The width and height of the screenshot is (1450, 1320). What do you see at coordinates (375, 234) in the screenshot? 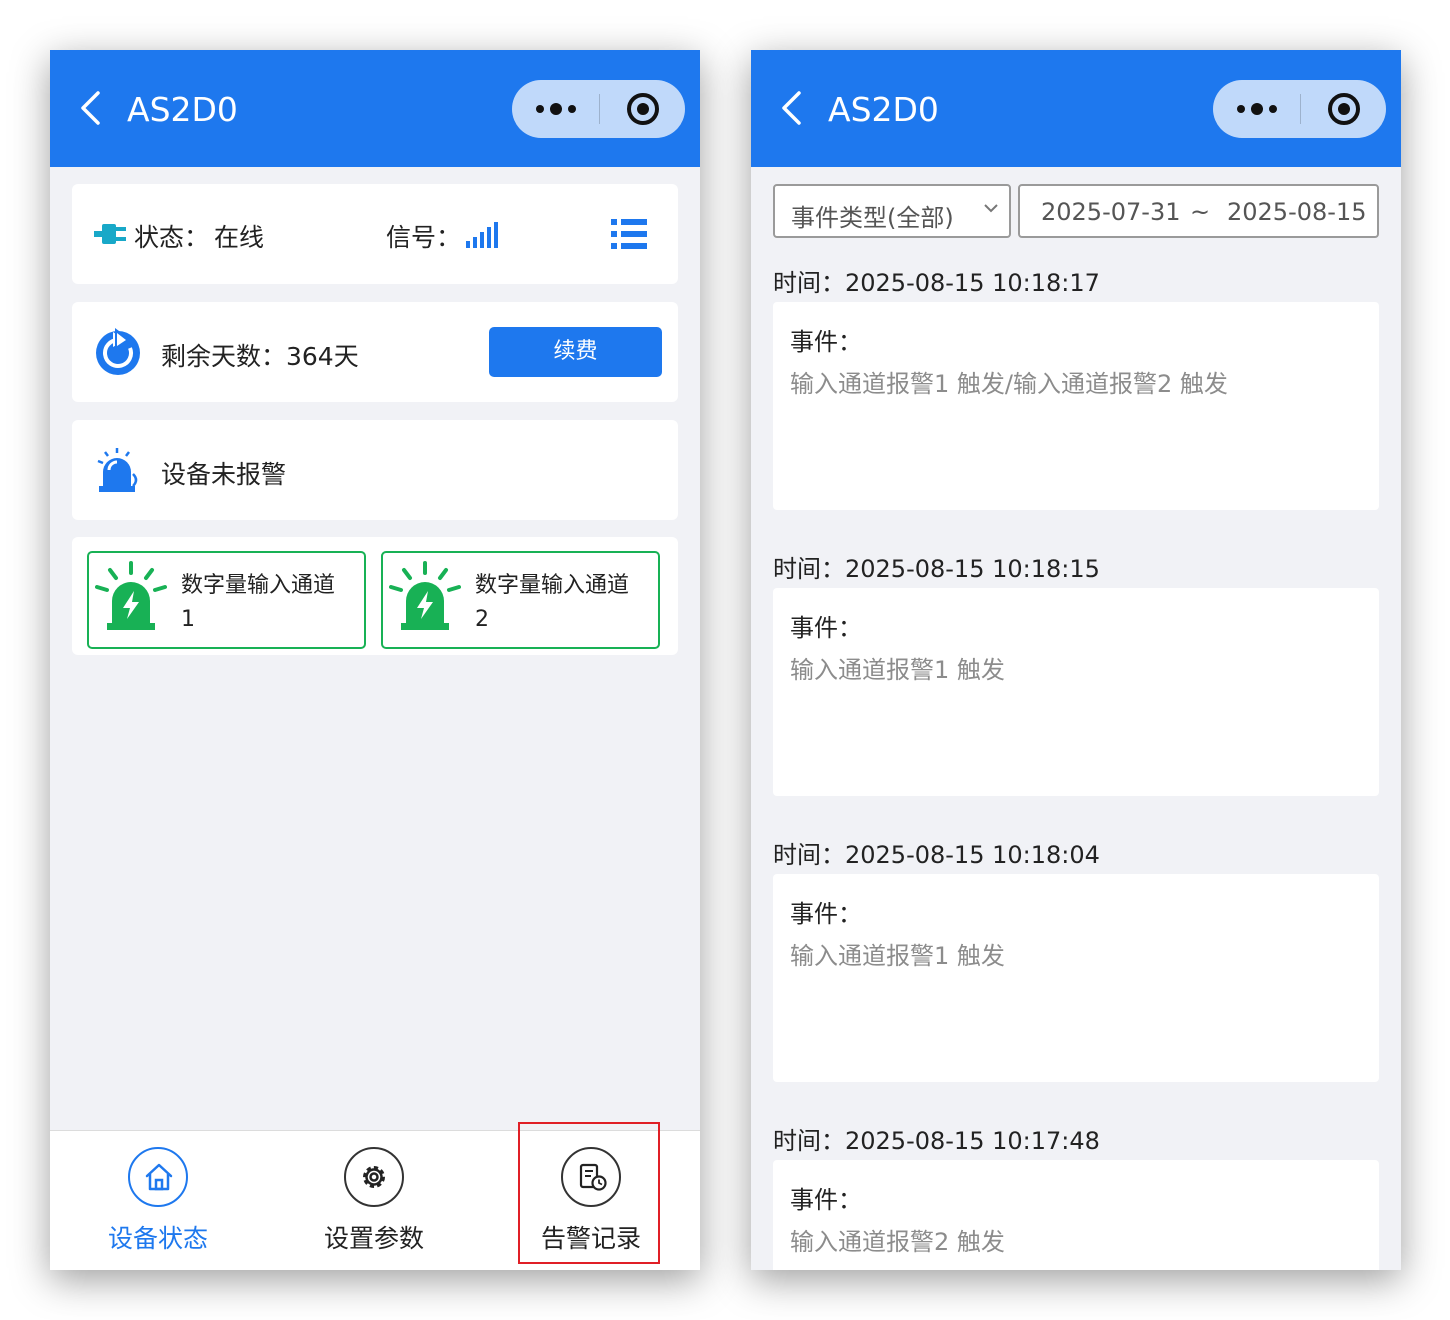
I see `status-card: 状态： 在线 信号：` at bounding box center [375, 234].